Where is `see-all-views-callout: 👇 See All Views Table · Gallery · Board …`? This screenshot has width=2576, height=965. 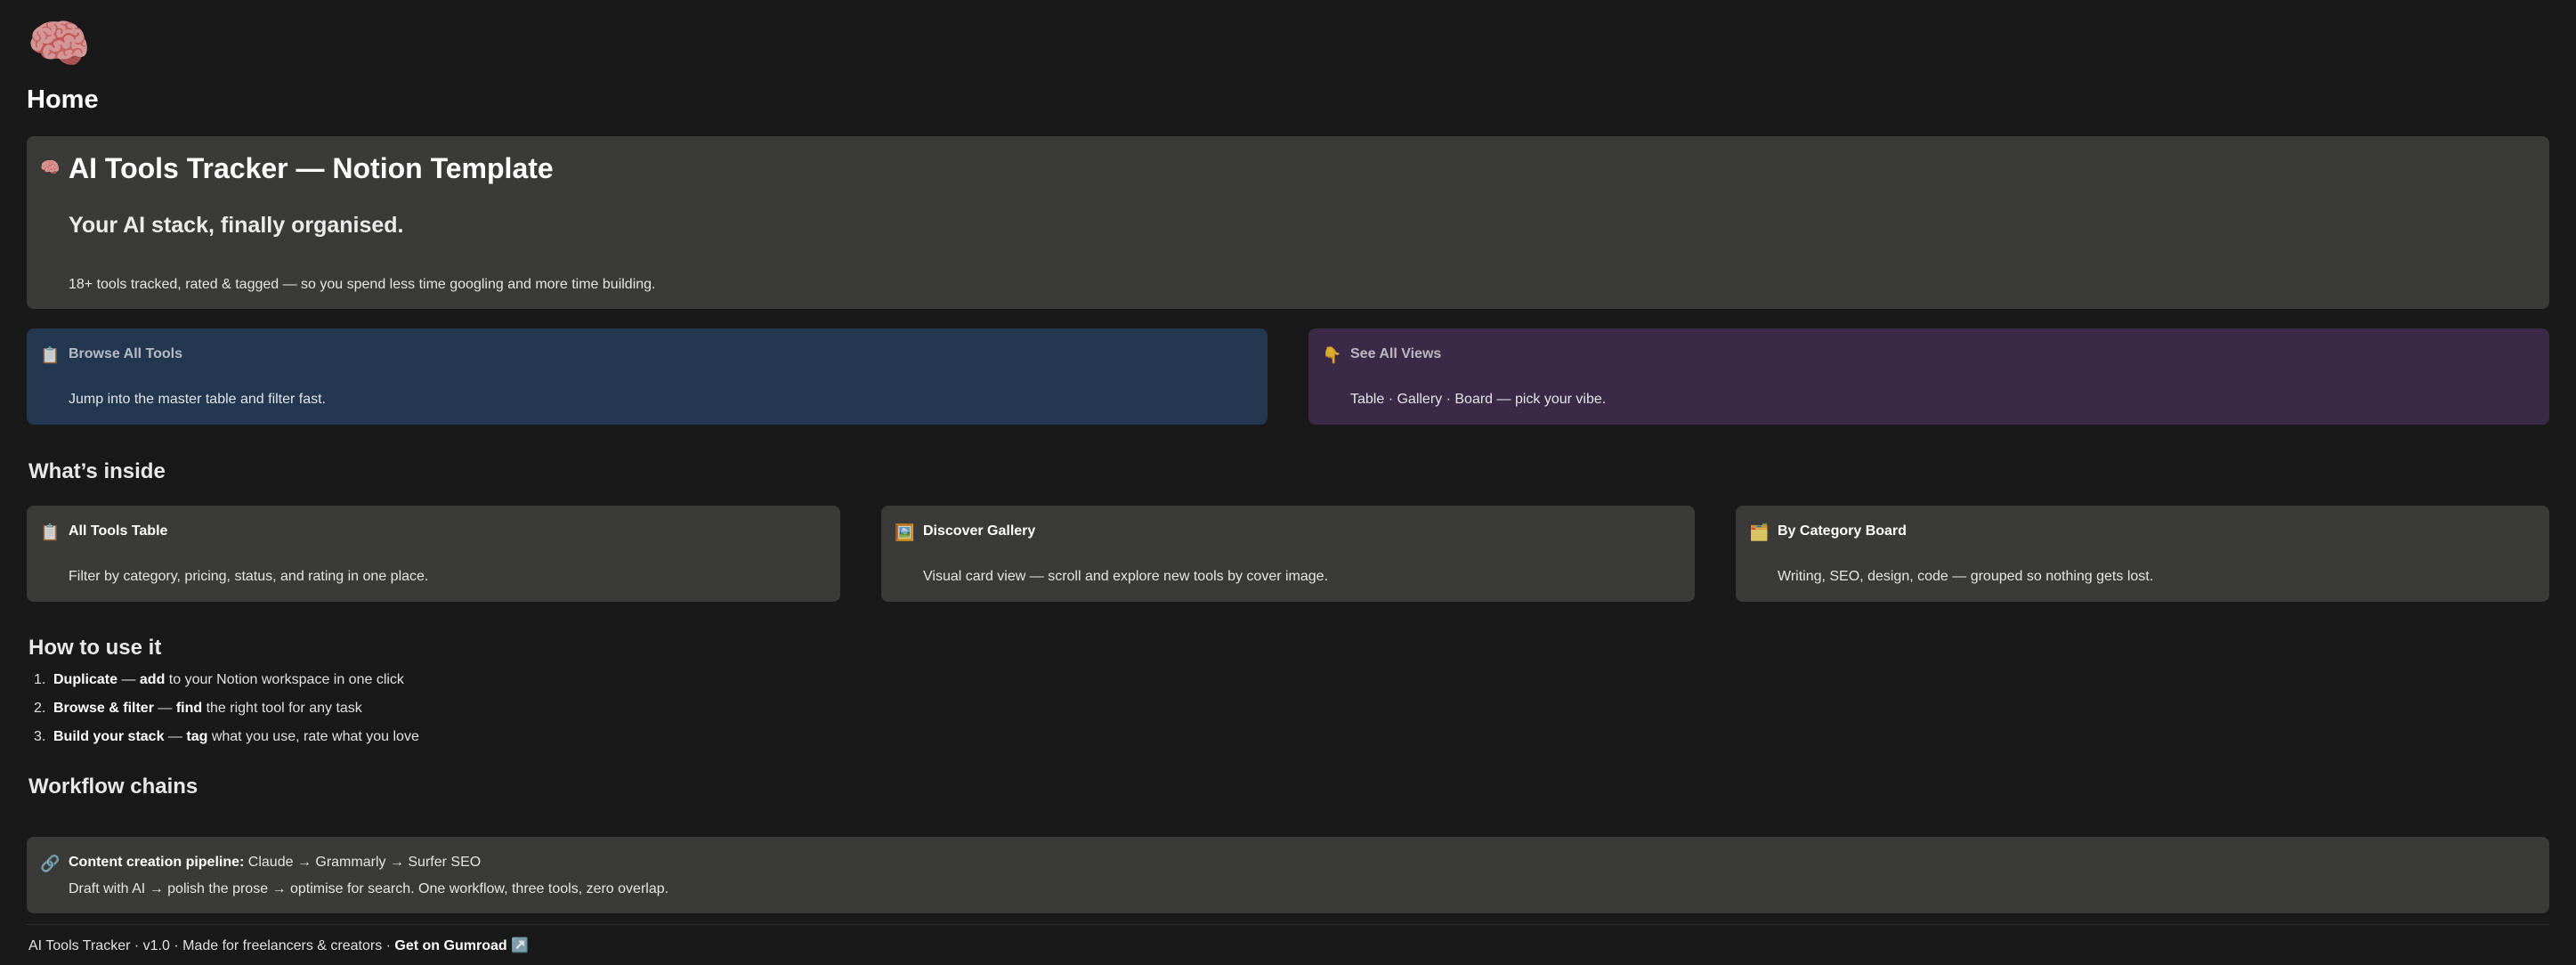 see-all-views-callout: 👇 See All Views Table · Gallery · Board … is located at coordinates (1928, 376).